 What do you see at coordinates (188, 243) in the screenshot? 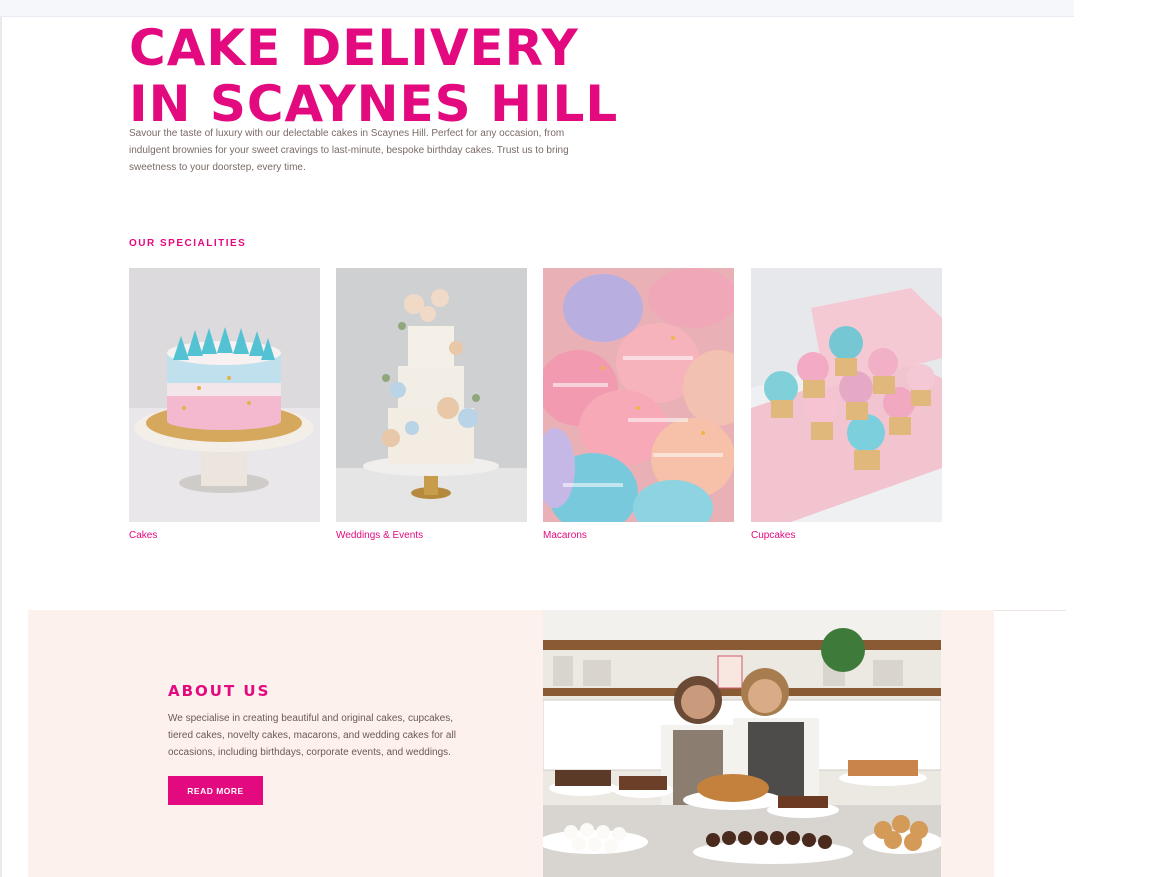
I see `specialities-heading: OUR SPECIALITIES` at bounding box center [188, 243].